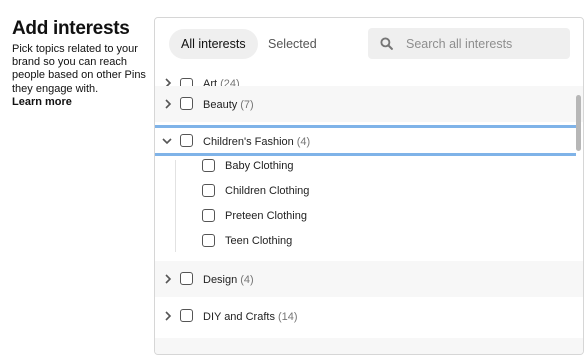 The image size is (588, 361). I want to click on scrollbar-thumb, so click(578, 123).